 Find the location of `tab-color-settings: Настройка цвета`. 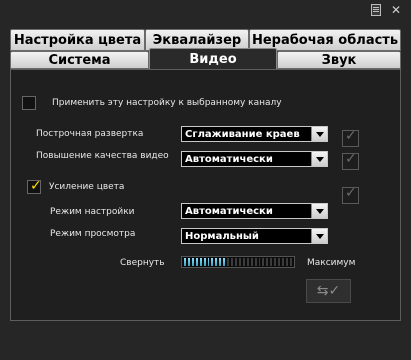

tab-color-settings: Настройка цвета is located at coordinates (77, 40).